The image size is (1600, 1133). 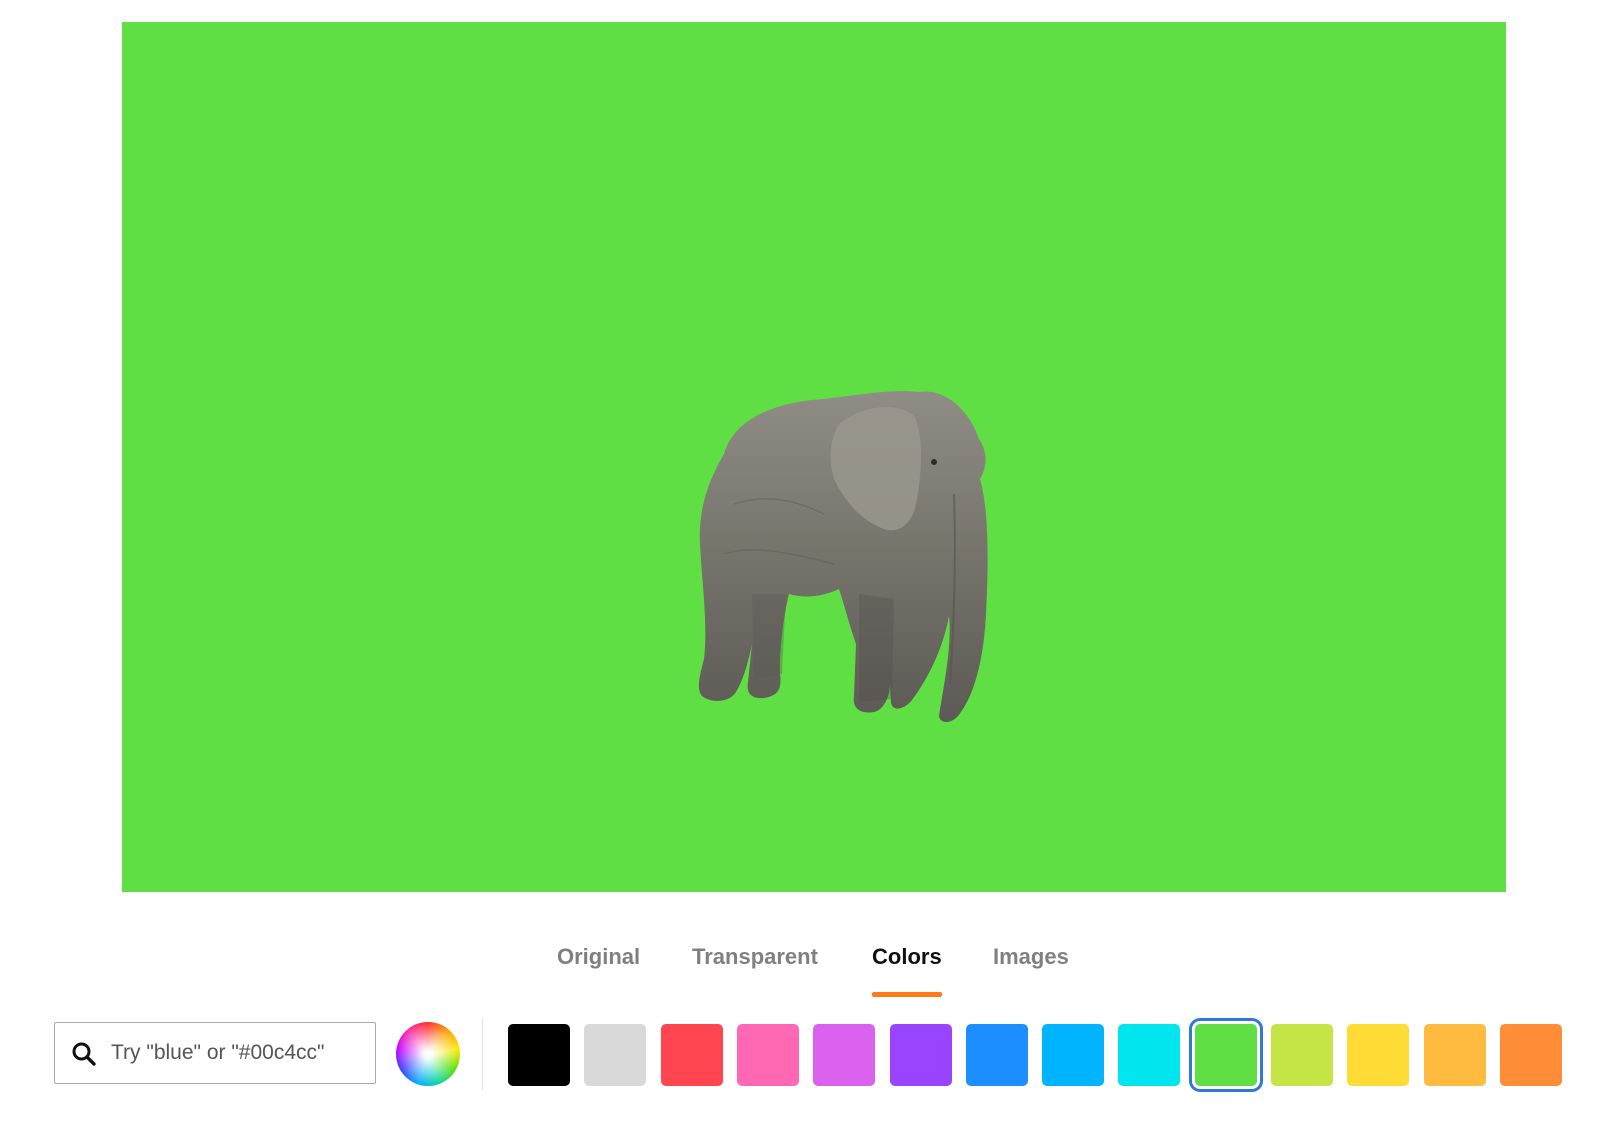 I want to click on tab-colors: Colors, so click(x=907, y=957).